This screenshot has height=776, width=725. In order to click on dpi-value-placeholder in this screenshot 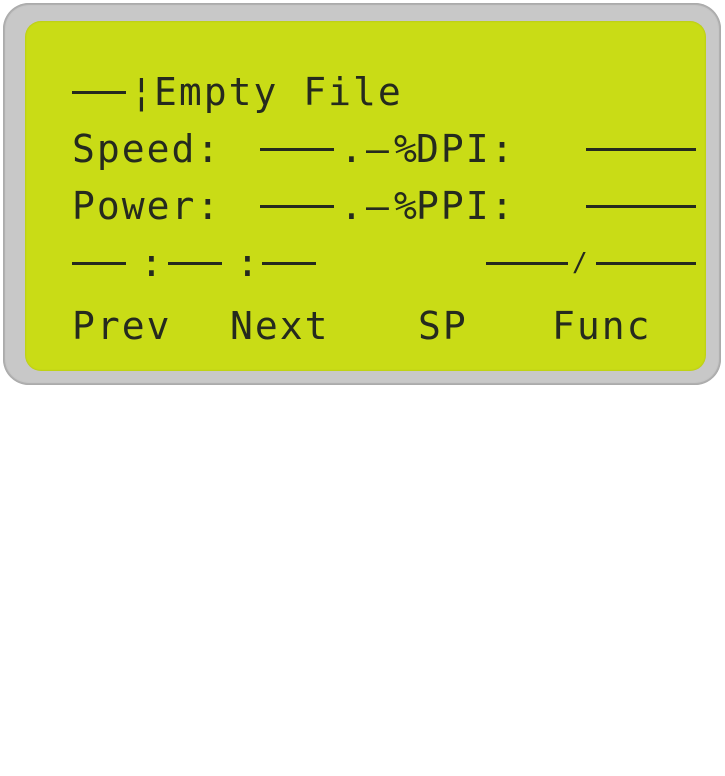, I will do `click(641, 149)`.